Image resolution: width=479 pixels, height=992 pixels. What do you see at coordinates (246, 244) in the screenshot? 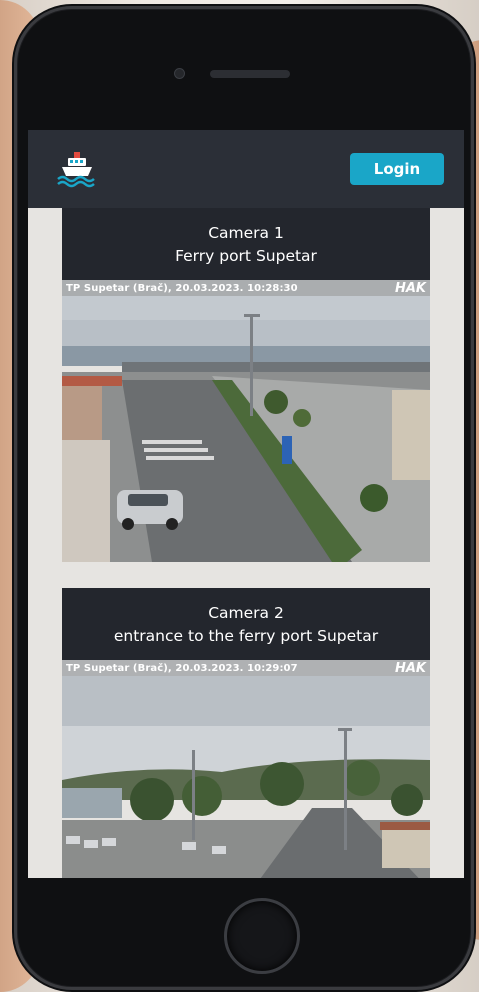
I see `camera-title: Camera 1 Ferry port Supetar` at bounding box center [246, 244].